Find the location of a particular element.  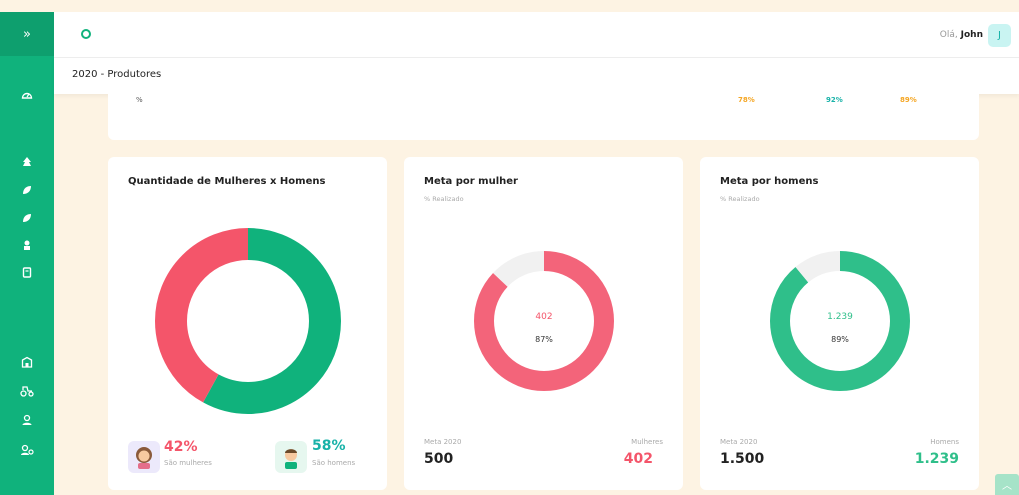

avatar: J is located at coordinates (999, 35).